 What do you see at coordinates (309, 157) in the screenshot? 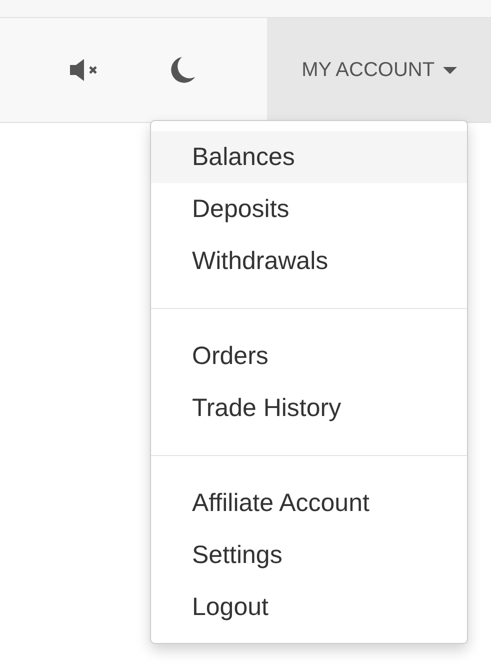
I see `menu-item: Balances` at bounding box center [309, 157].